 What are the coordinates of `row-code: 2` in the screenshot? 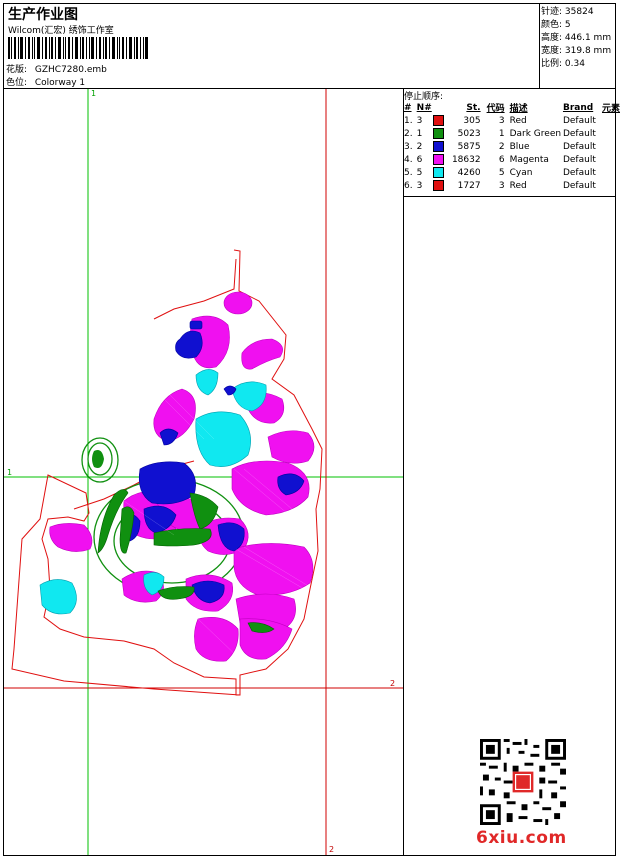 It's located at (501, 146).